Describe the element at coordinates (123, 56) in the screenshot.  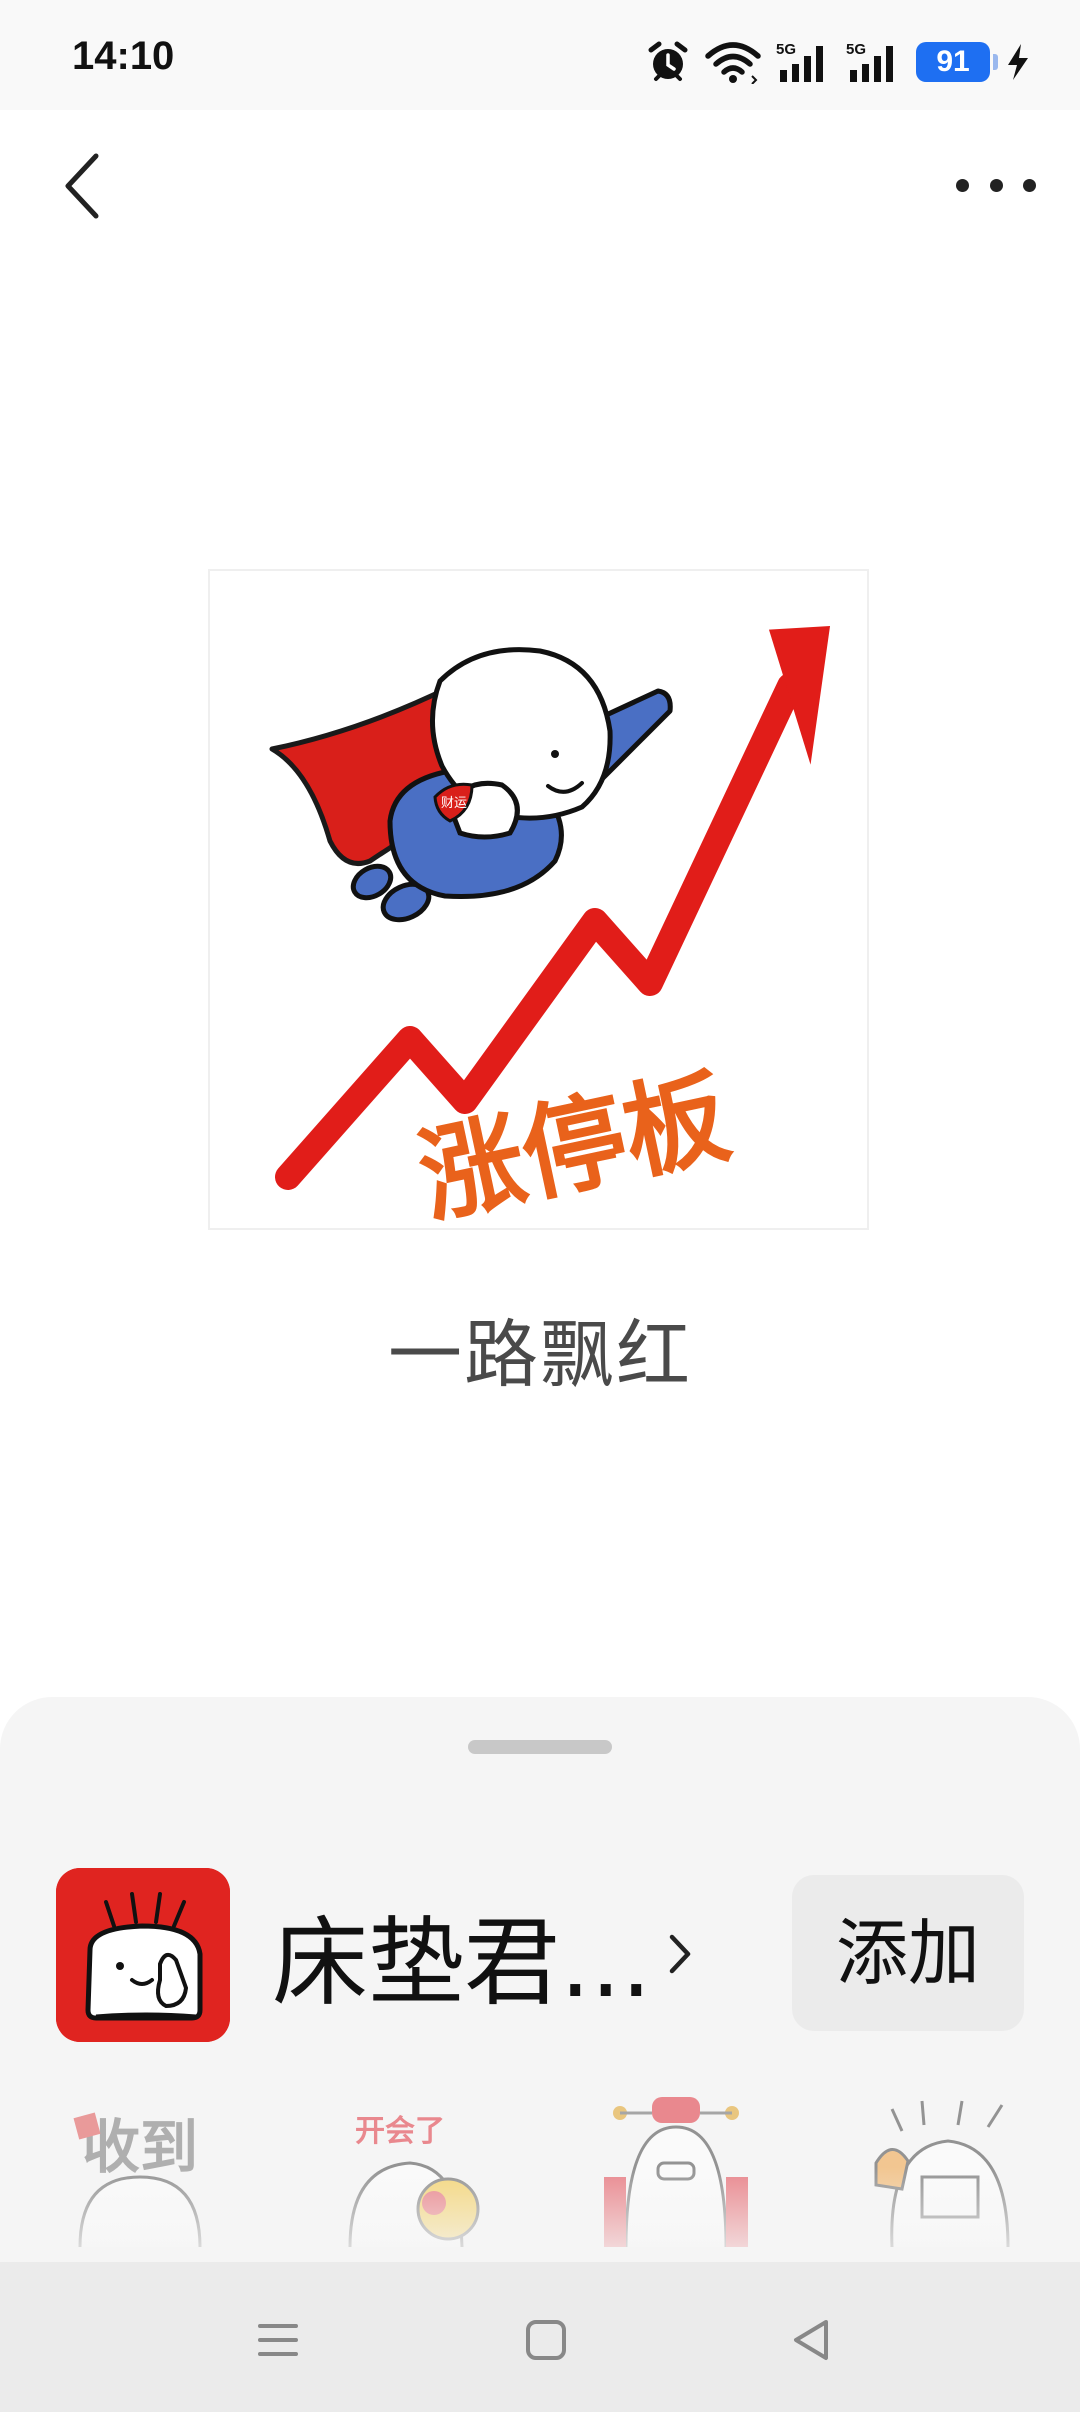
I see `status-time: 14:10` at that location.